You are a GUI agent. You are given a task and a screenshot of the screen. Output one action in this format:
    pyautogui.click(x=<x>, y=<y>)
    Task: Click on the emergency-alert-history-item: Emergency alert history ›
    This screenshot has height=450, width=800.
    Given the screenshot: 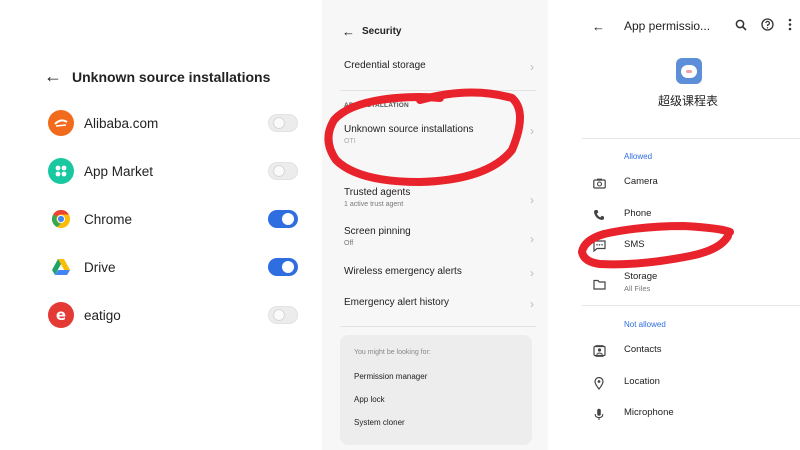 What is the action you would take?
    pyautogui.click(x=439, y=304)
    